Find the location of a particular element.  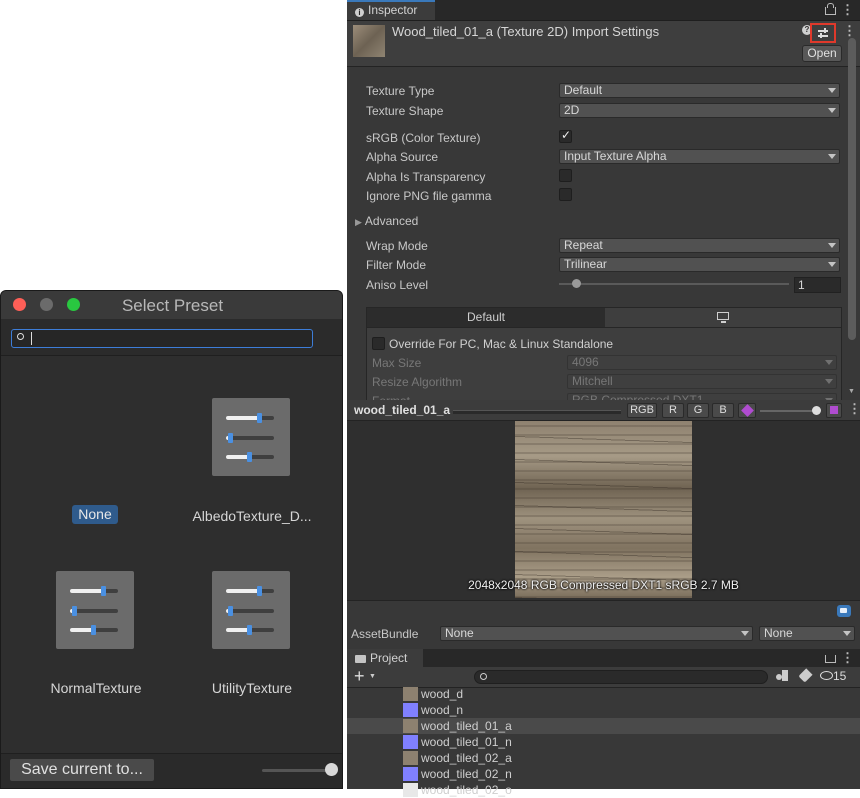

wrap-mode-value: Repeat is located at coordinates (583, 245).